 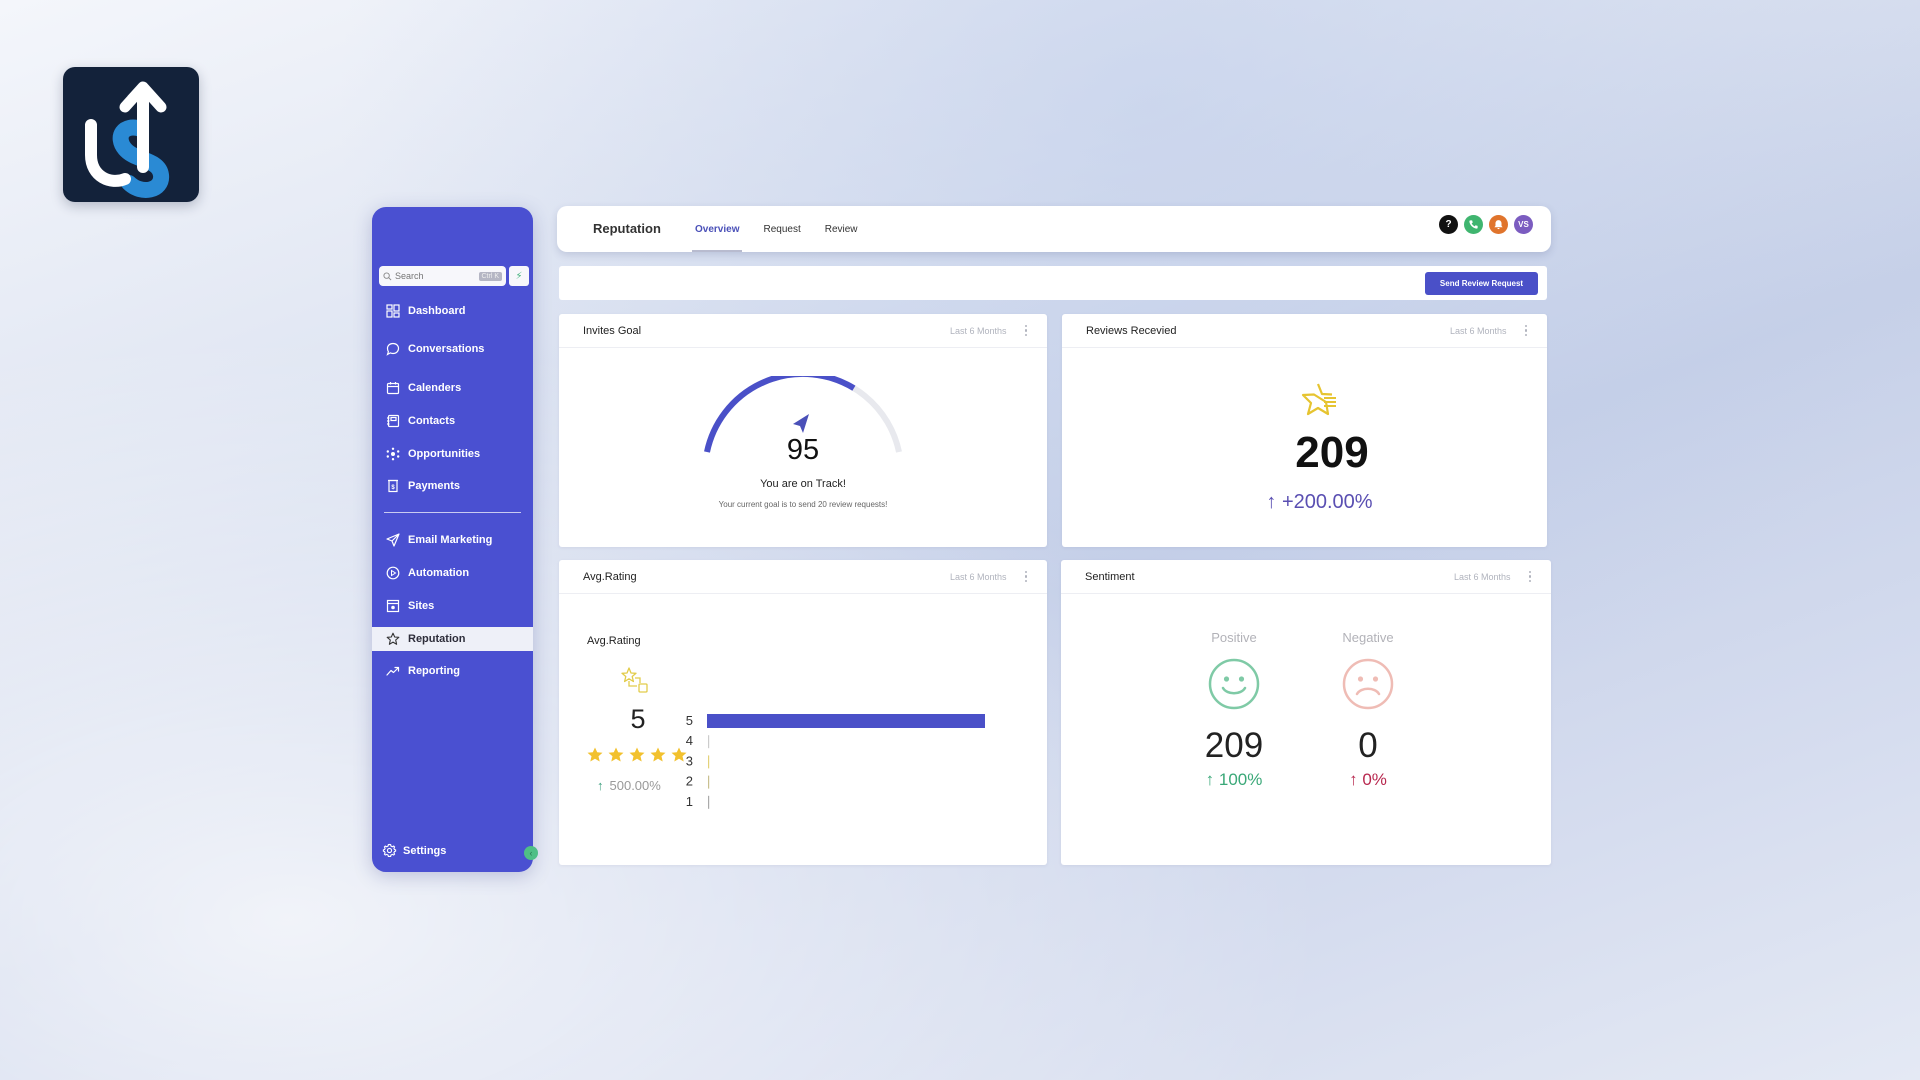 I want to click on sidebar-item-label: Opportunities, so click(x=444, y=454).